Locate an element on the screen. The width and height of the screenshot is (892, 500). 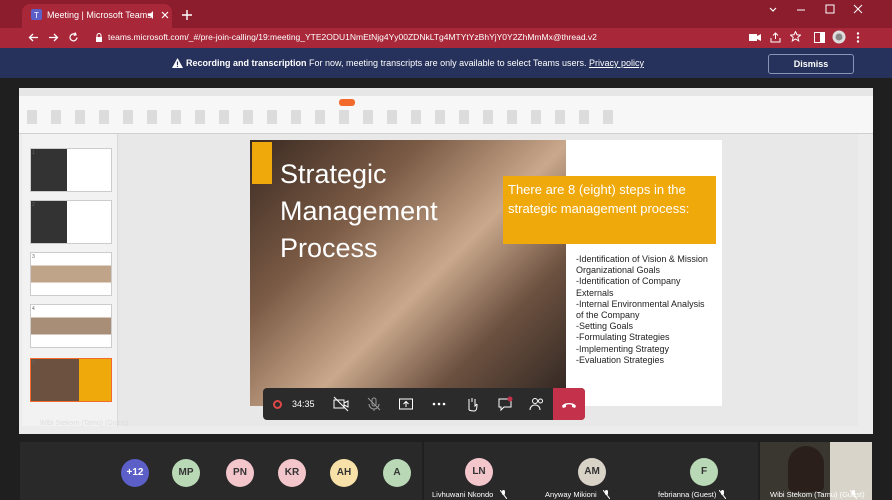
presenter-label: Wibi Stekom (Tamu) (Guest) is located at coordinates (84, 423).